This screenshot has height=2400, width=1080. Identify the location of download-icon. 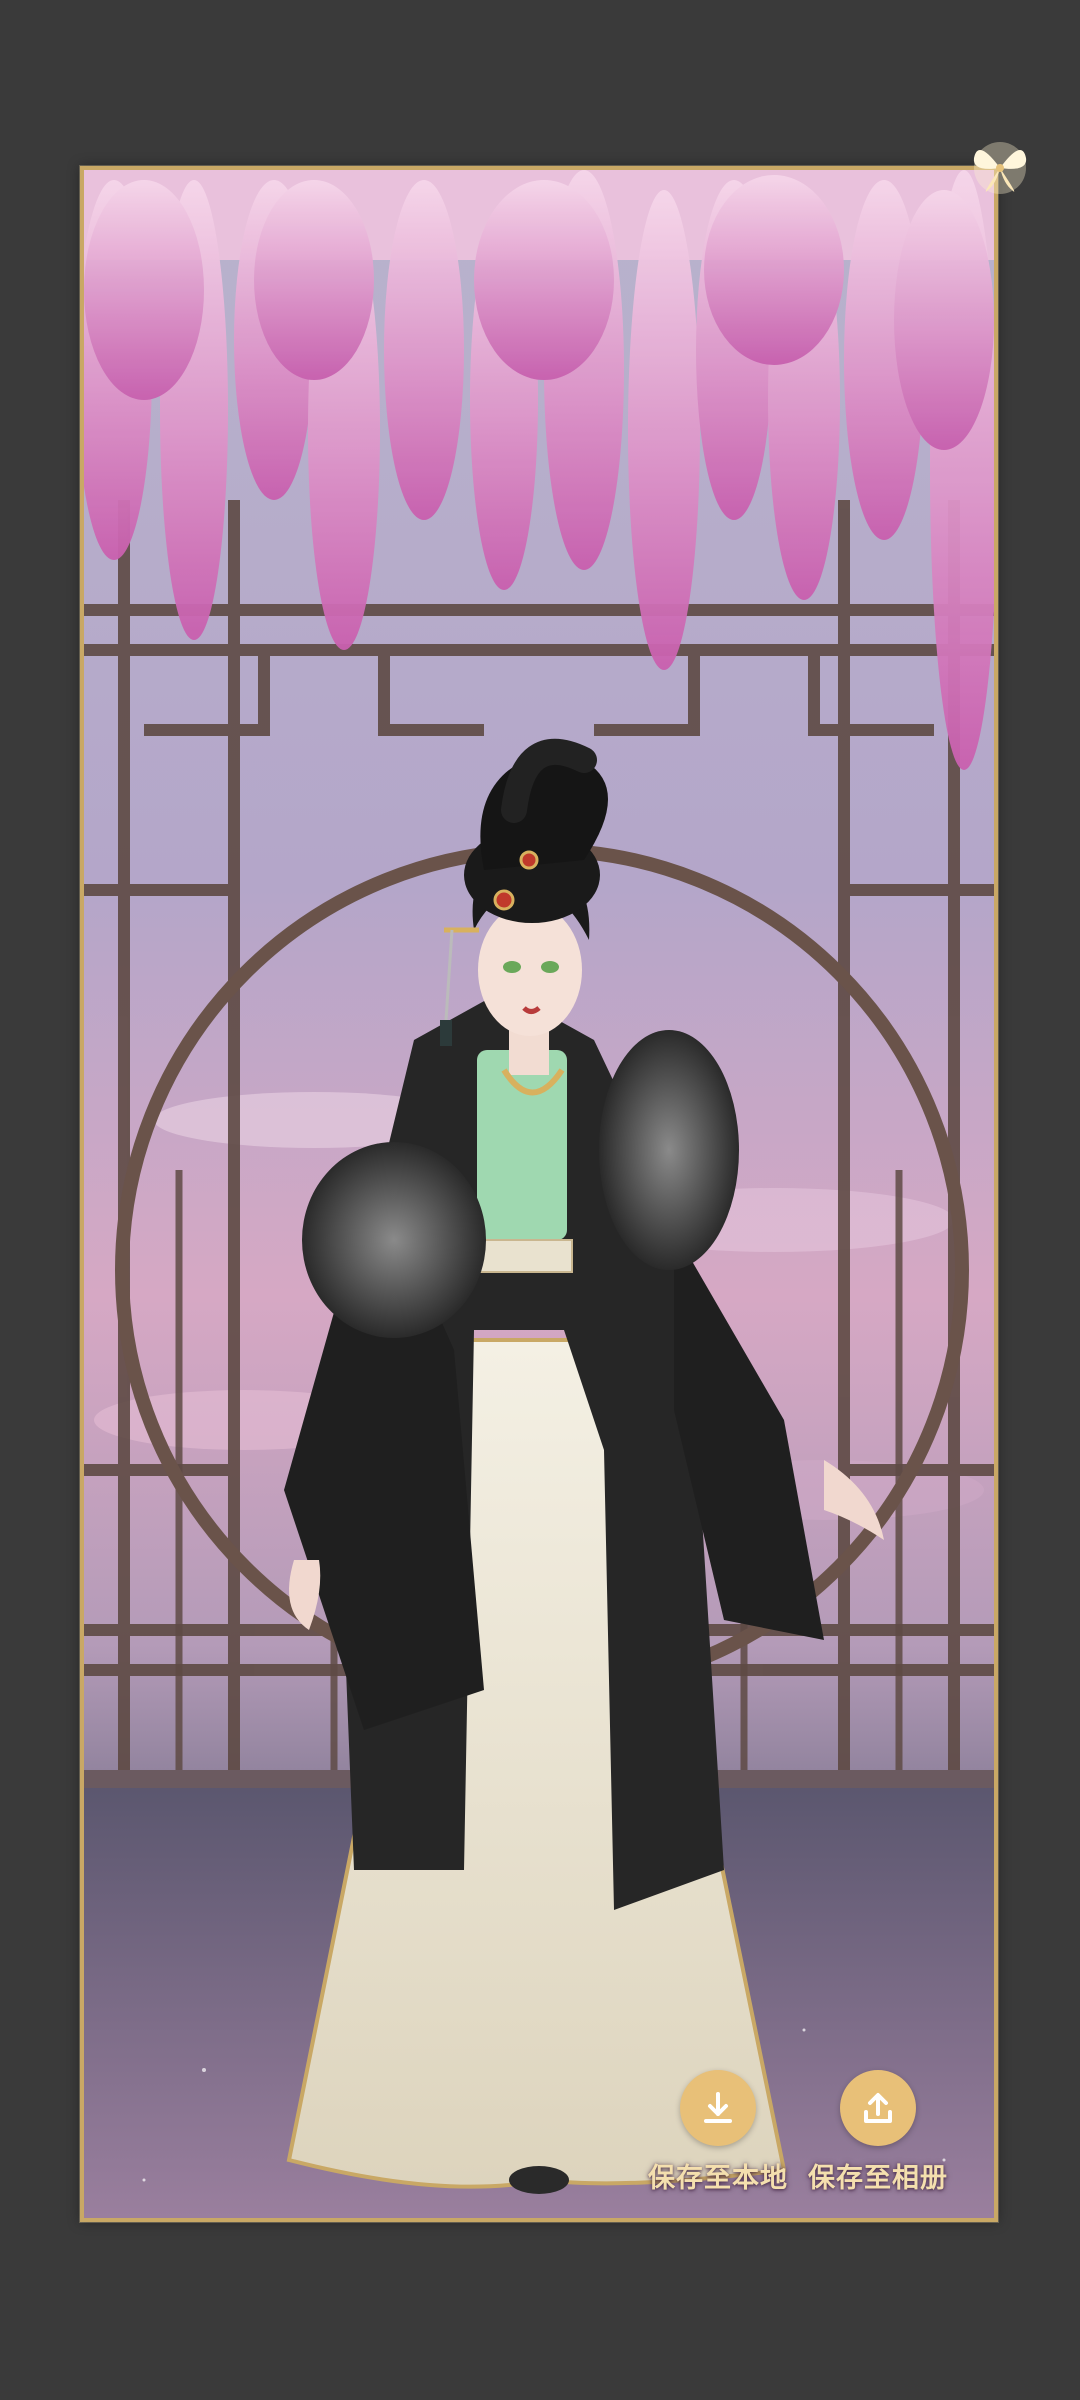
(718, 2108).